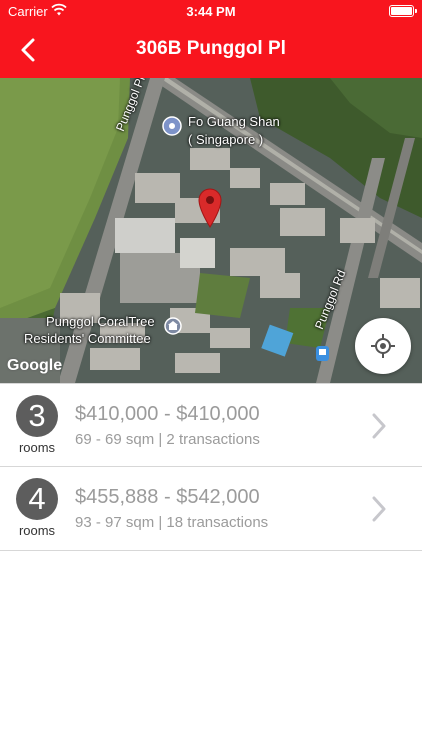 This screenshot has width=422, height=750. I want to click on status-bar: Carrier 3:44 PM, so click(211, 11).